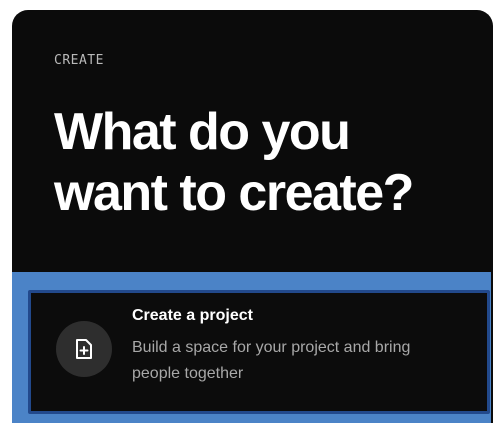 The image size is (493, 423). Describe the element at coordinates (84, 349) in the screenshot. I see `new-document-icon` at that location.